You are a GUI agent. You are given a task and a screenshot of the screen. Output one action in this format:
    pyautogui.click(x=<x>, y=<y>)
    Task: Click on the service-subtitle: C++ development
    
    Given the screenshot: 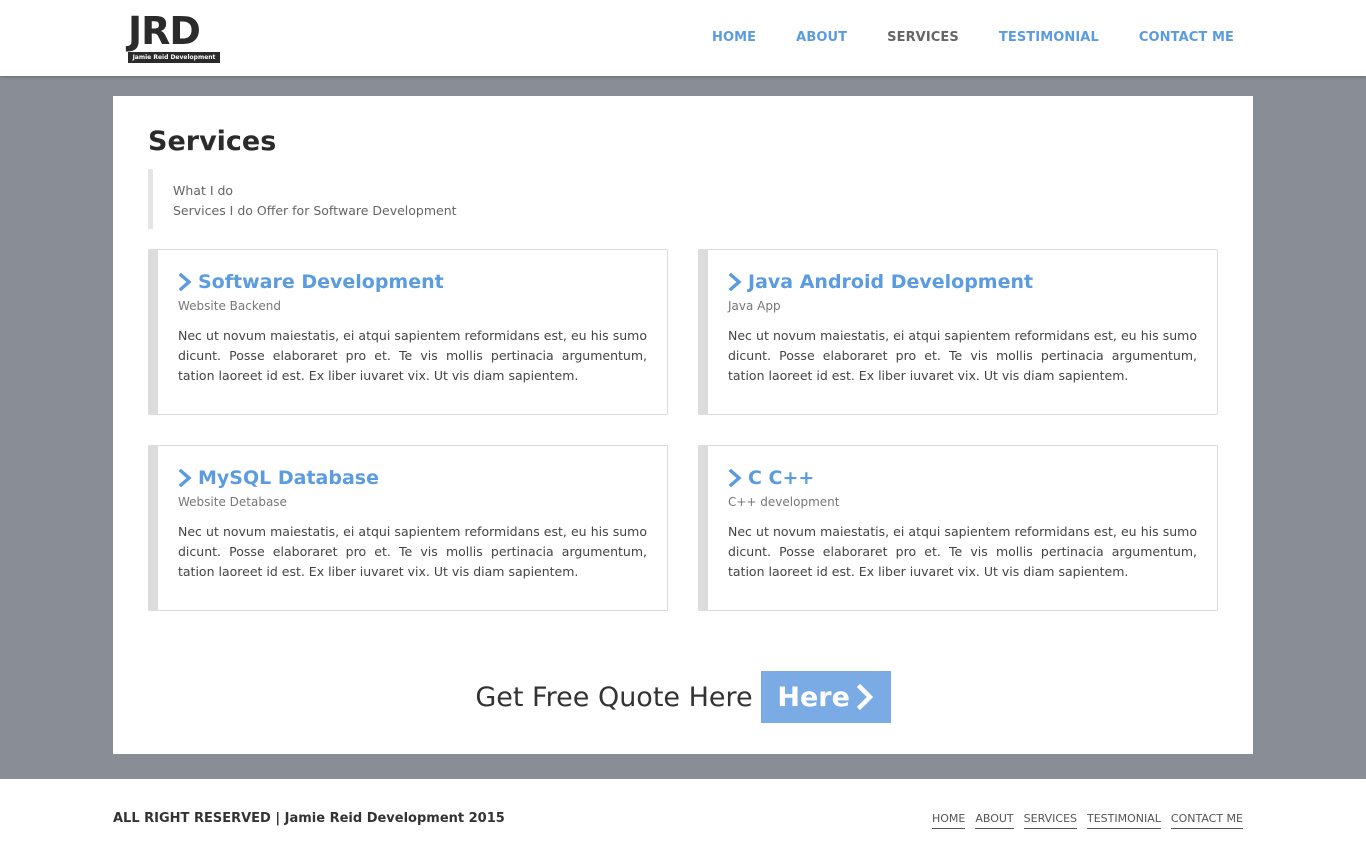 What is the action you would take?
    pyautogui.click(x=784, y=502)
    